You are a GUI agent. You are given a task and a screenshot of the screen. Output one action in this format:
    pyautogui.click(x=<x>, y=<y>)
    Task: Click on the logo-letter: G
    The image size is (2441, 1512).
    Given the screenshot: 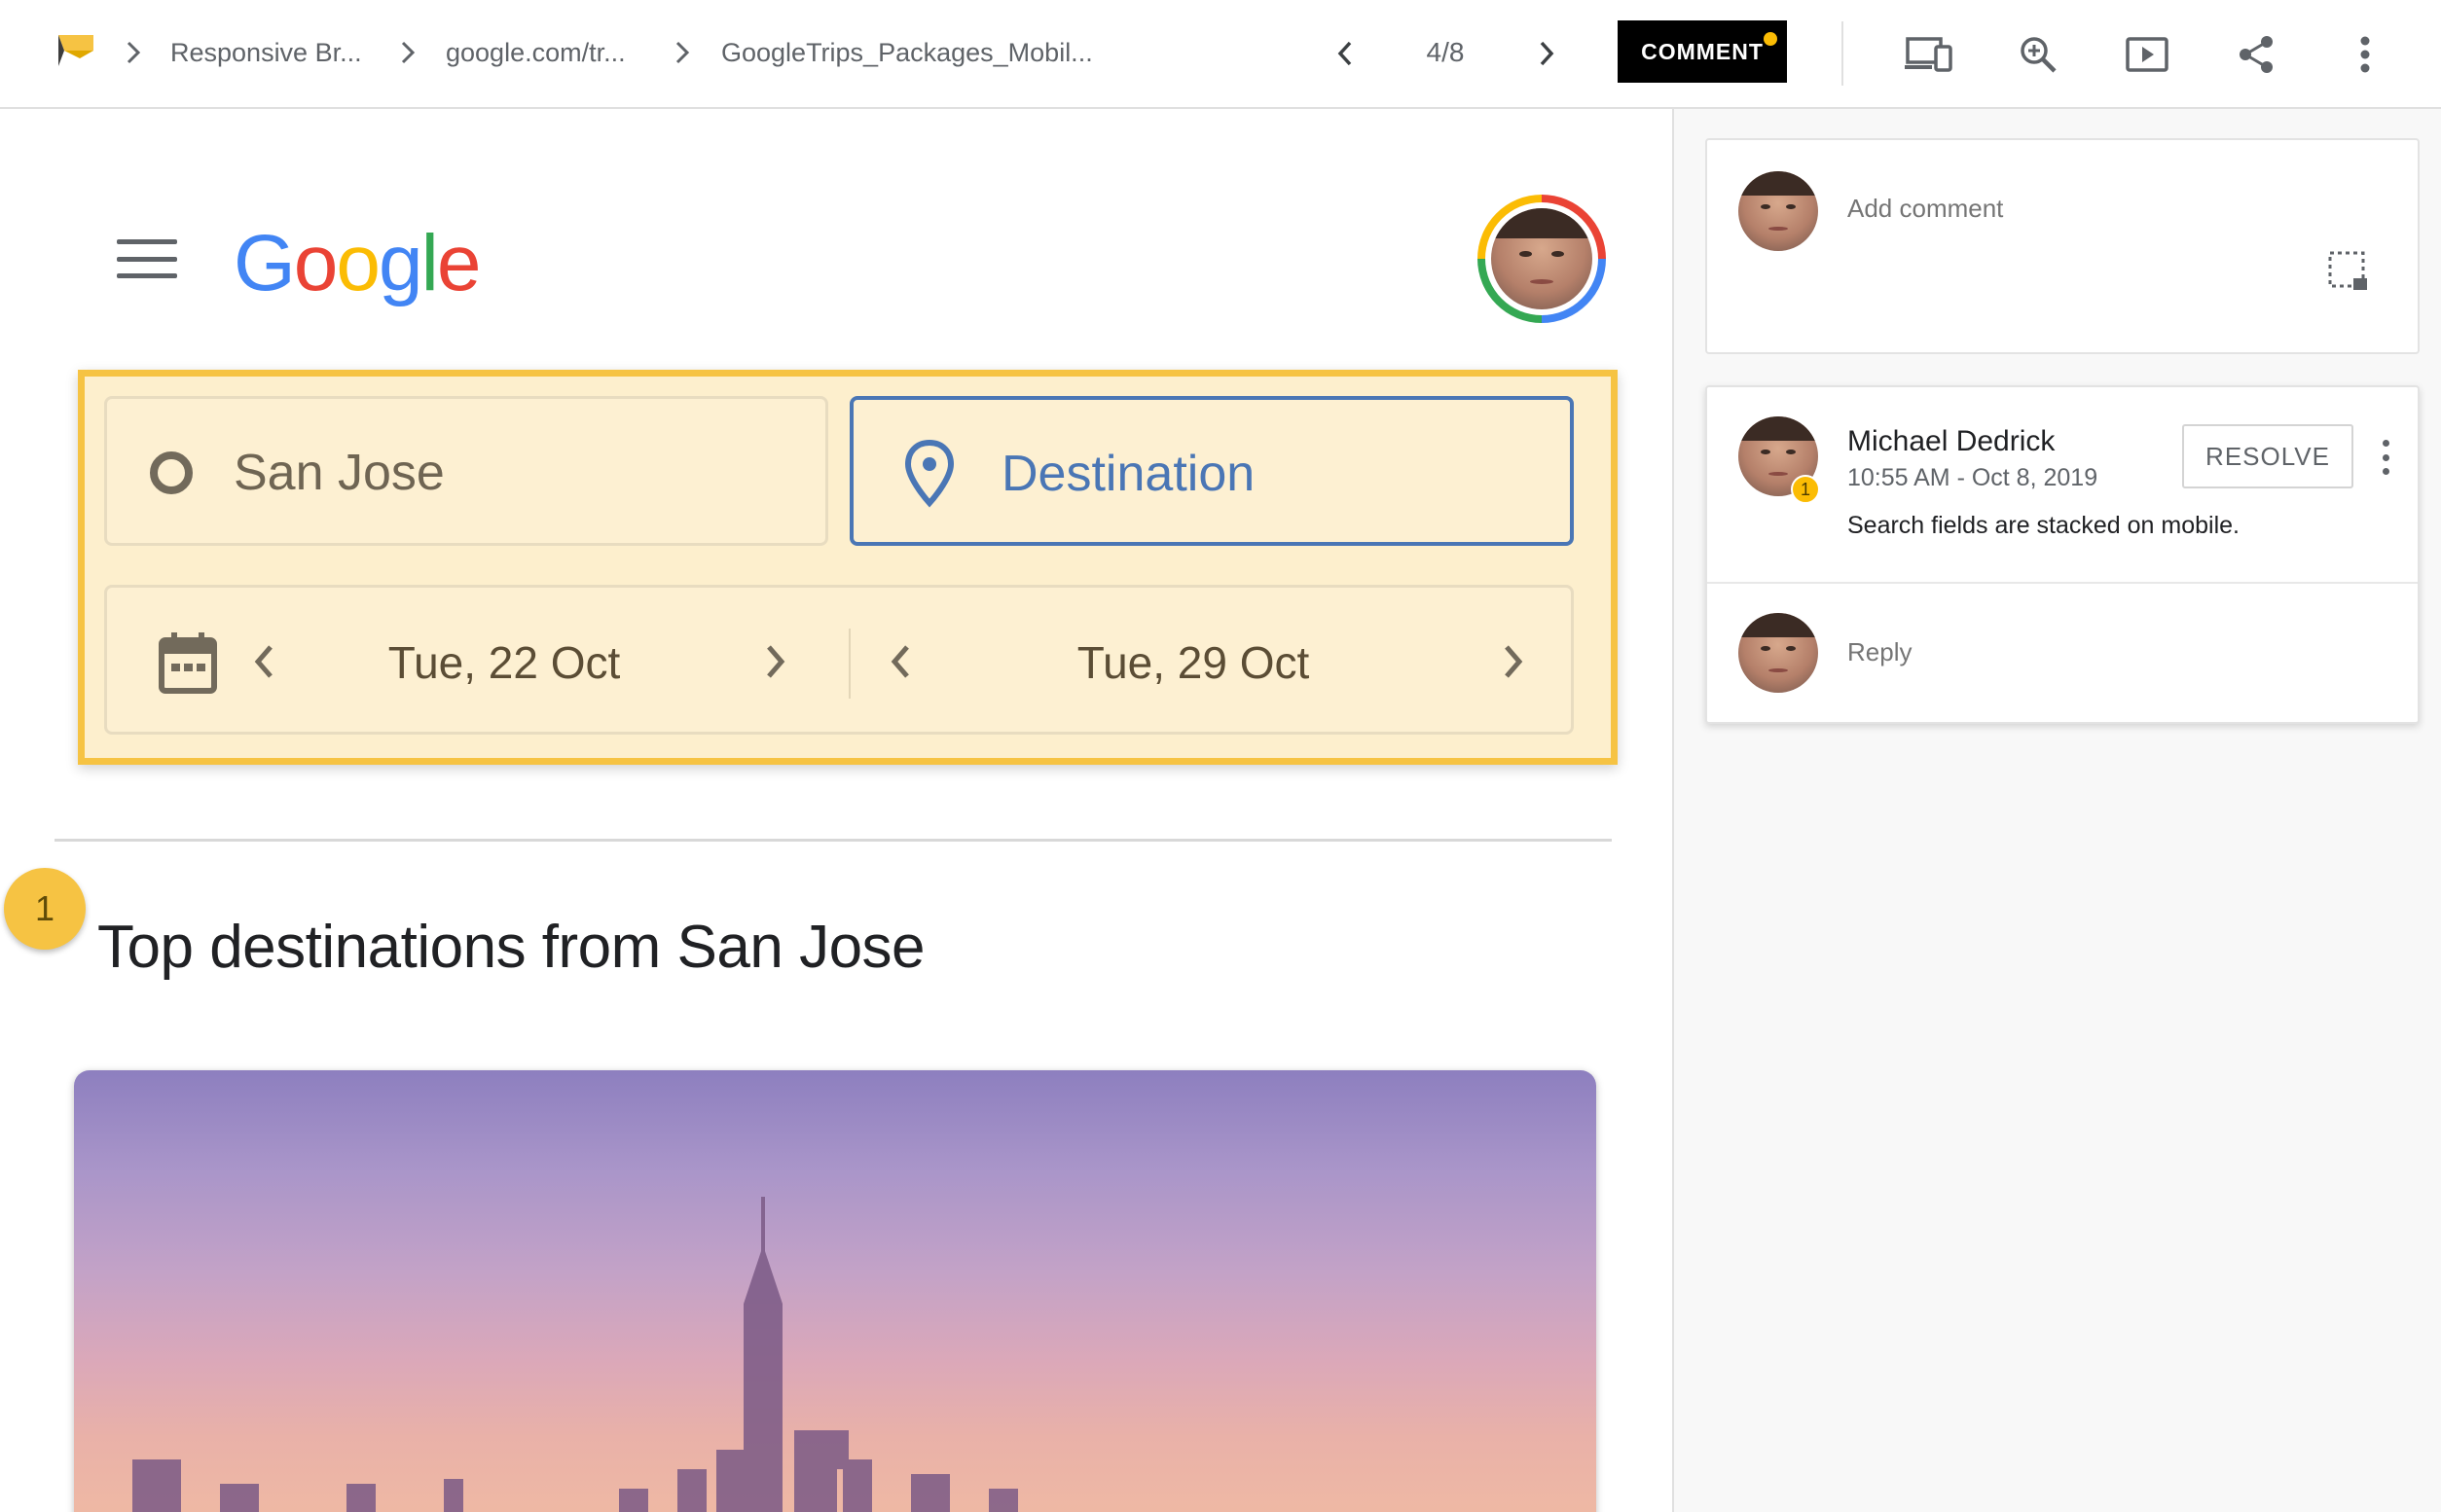 What is the action you would take?
    pyautogui.click(x=265, y=263)
    